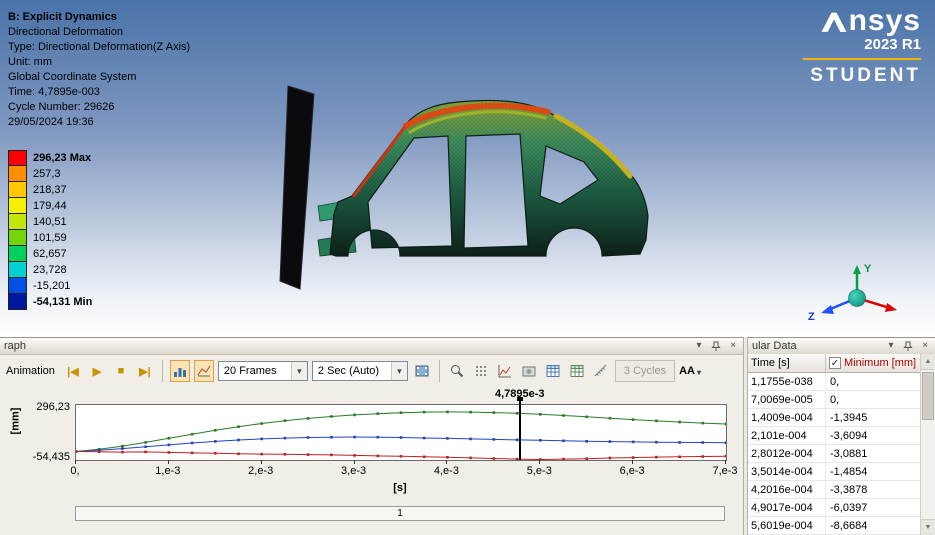  What do you see at coordinates (834, 472) in the screenshot?
I see `table-row: 3,5014e-004 -1,4854` at bounding box center [834, 472].